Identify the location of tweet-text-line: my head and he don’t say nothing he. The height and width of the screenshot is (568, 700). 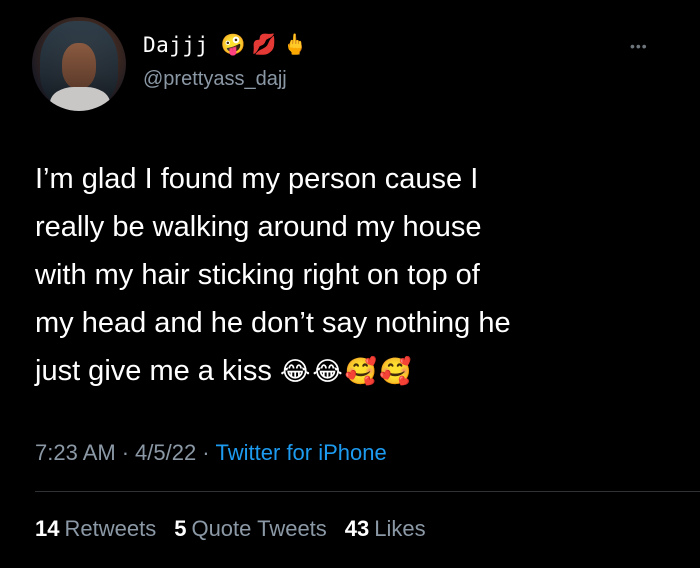
(273, 323).